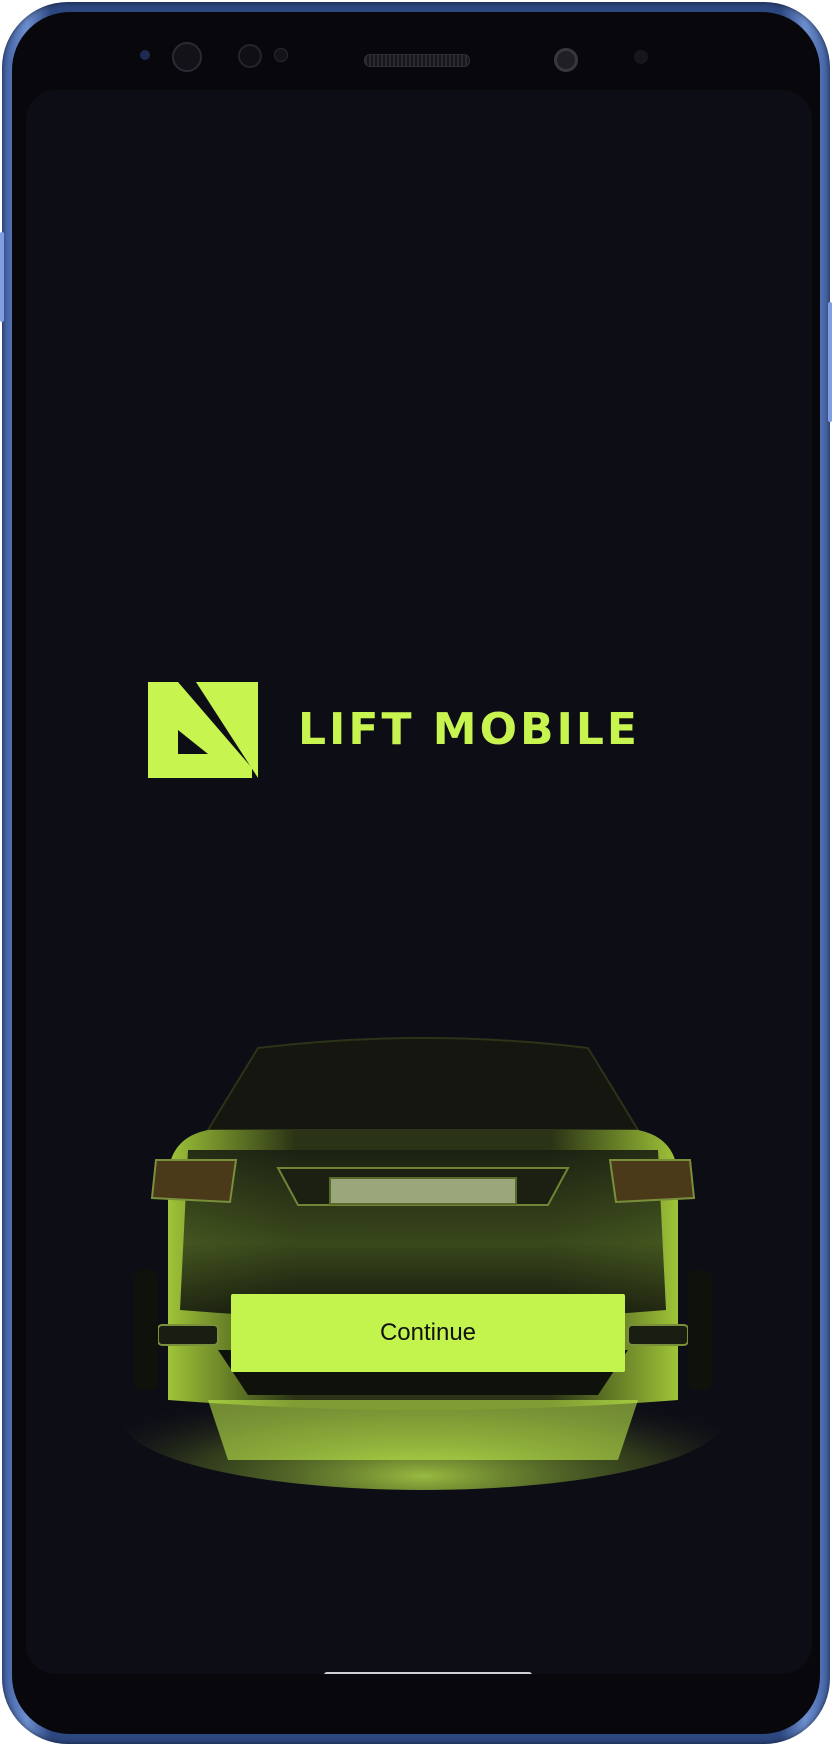  What do you see at coordinates (469, 729) in the screenshot?
I see `brand-name: LIFT MOBILE` at bounding box center [469, 729].